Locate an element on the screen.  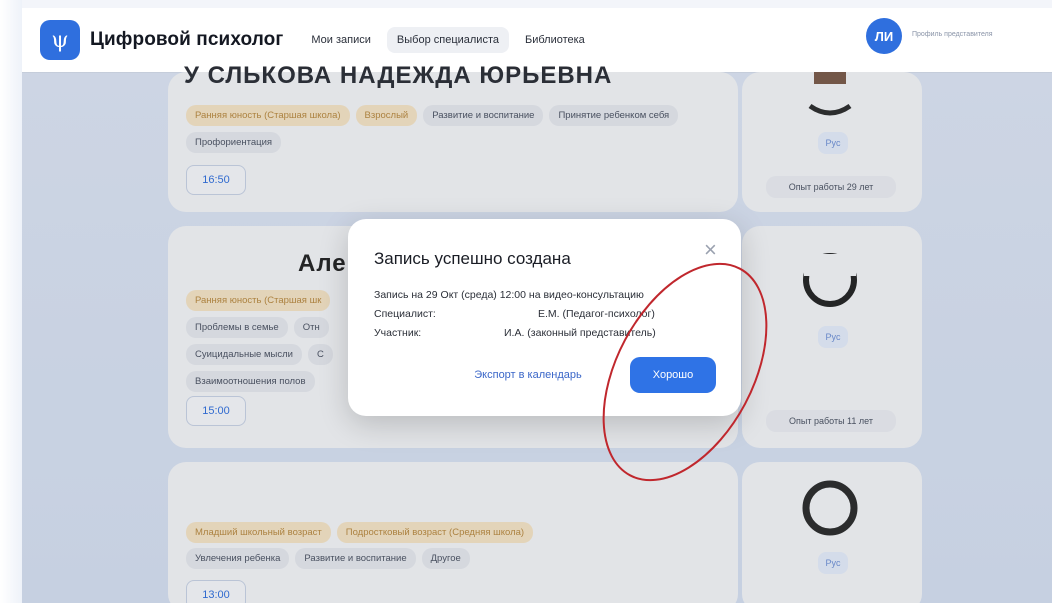
specialist-label: Специалист: is located at coordinates (405, 314).